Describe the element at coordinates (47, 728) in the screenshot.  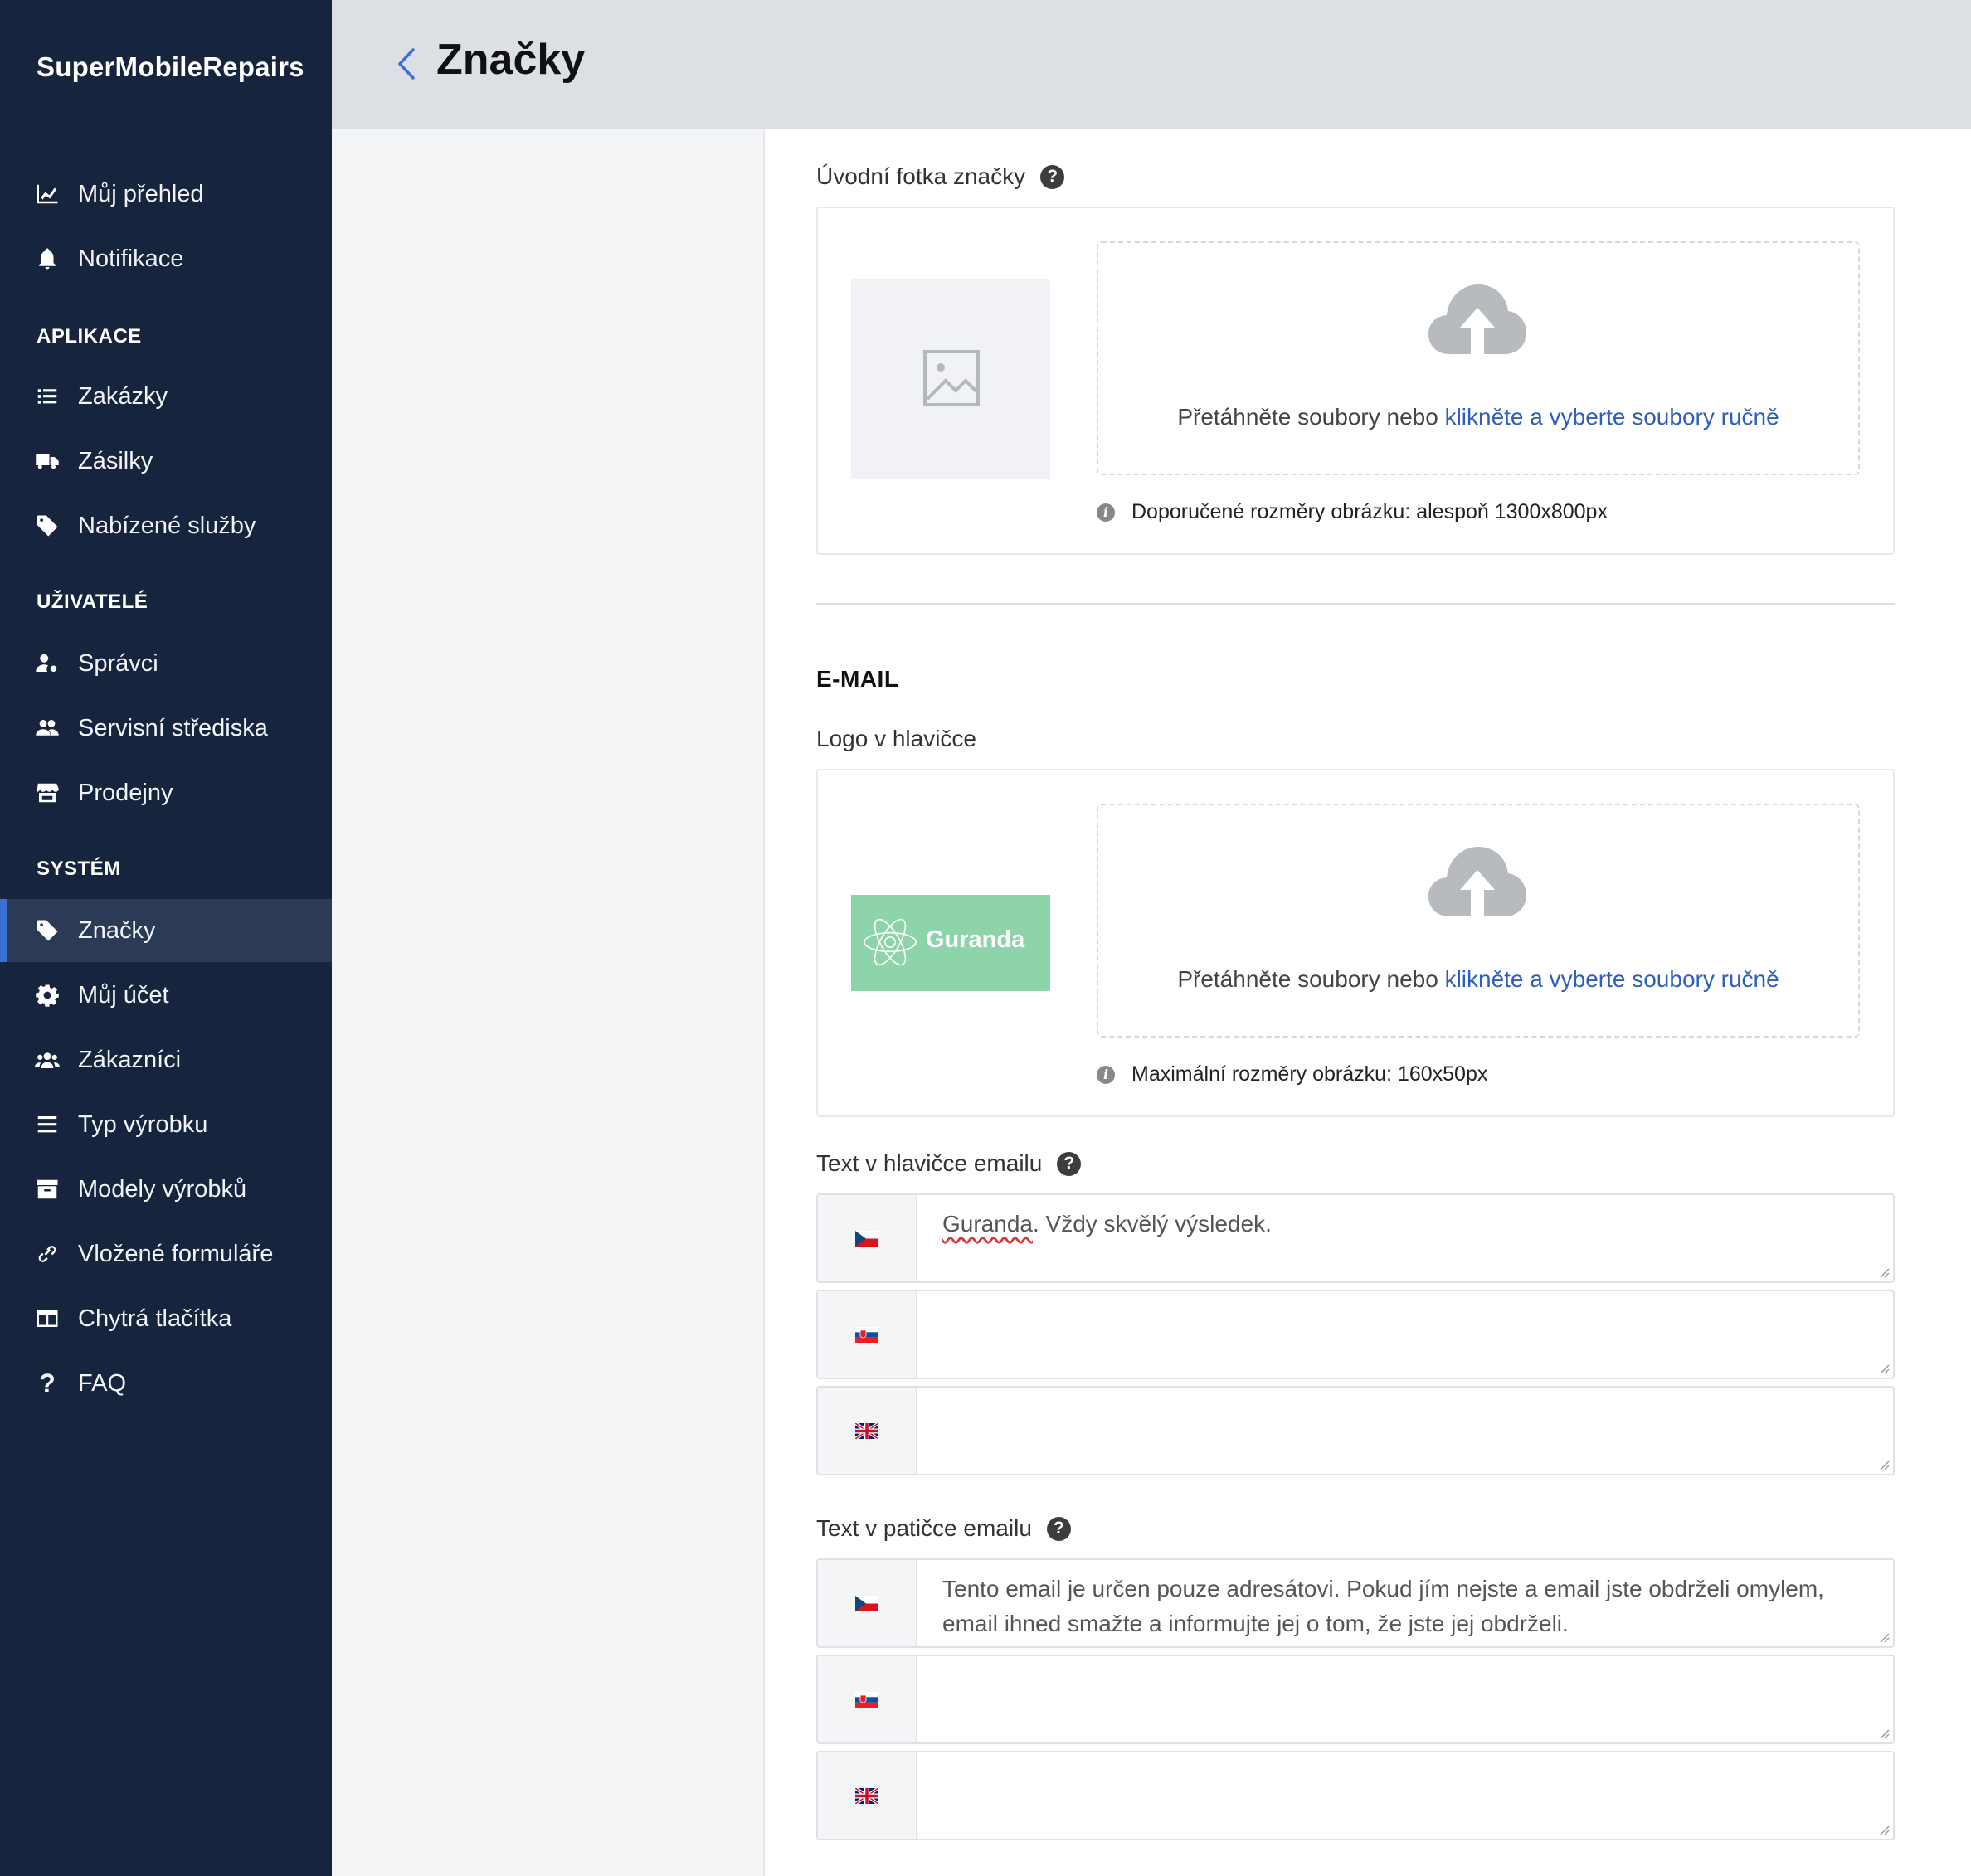
I see `users-icon` at that location.